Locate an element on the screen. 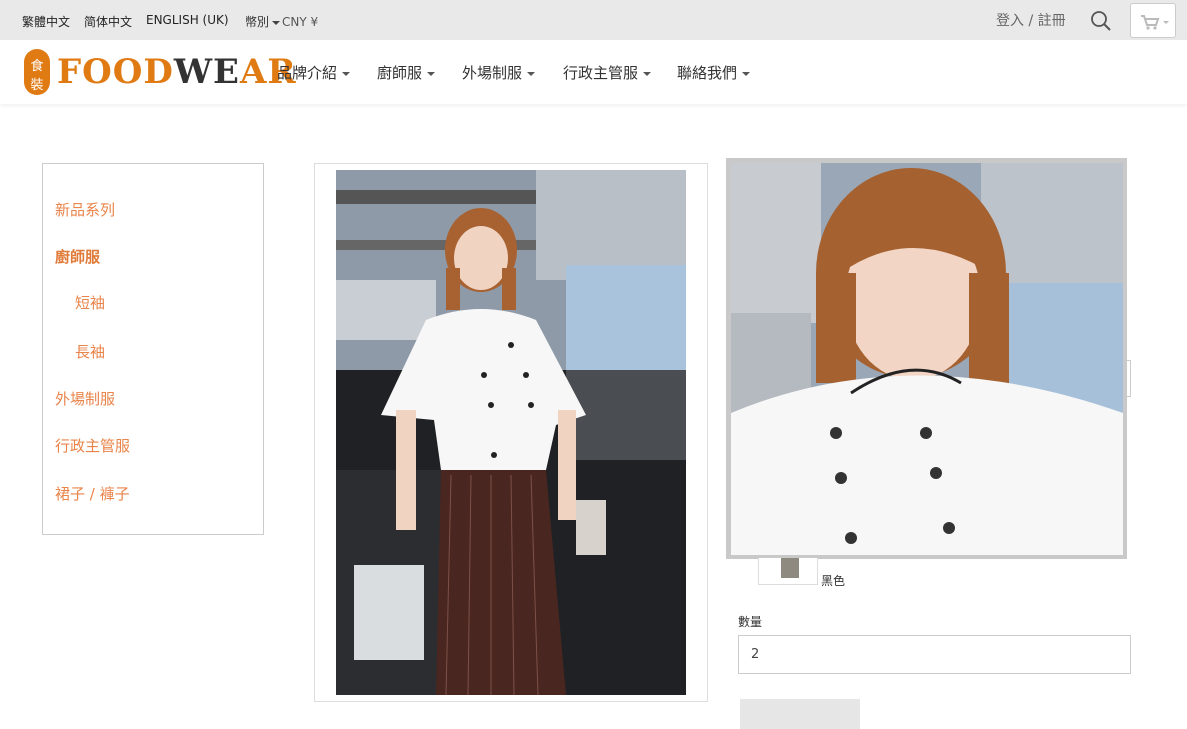 This screenshot has width=1187, height=729. lang-simplified-chinese: 简体中文 is located at coordinates (108, 21).